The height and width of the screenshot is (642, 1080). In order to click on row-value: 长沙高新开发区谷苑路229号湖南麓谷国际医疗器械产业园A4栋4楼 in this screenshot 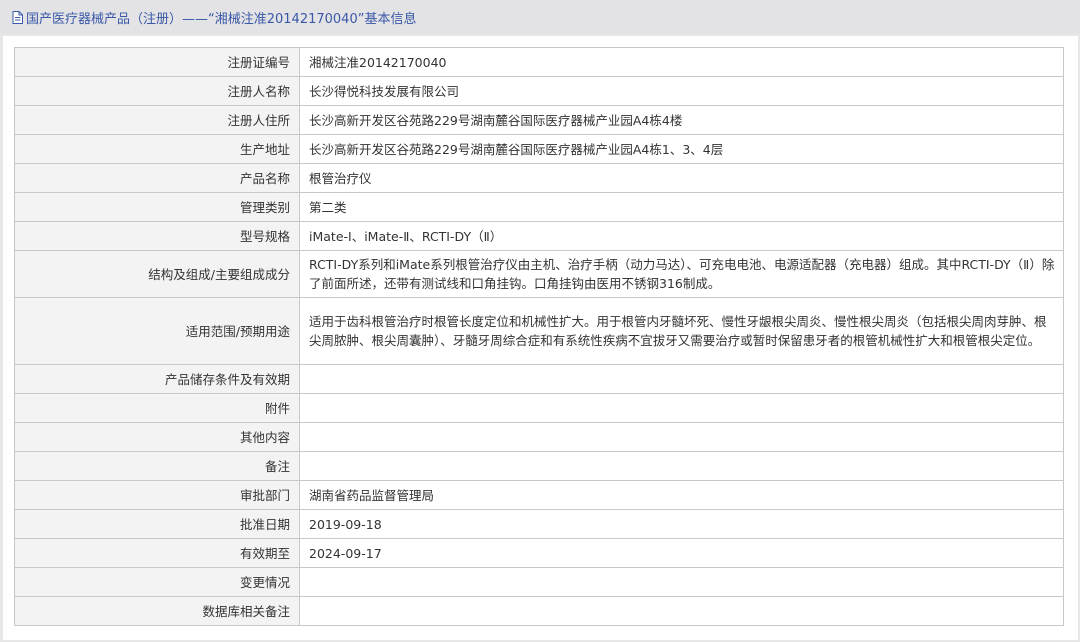, I will do `click(681, 120)`.